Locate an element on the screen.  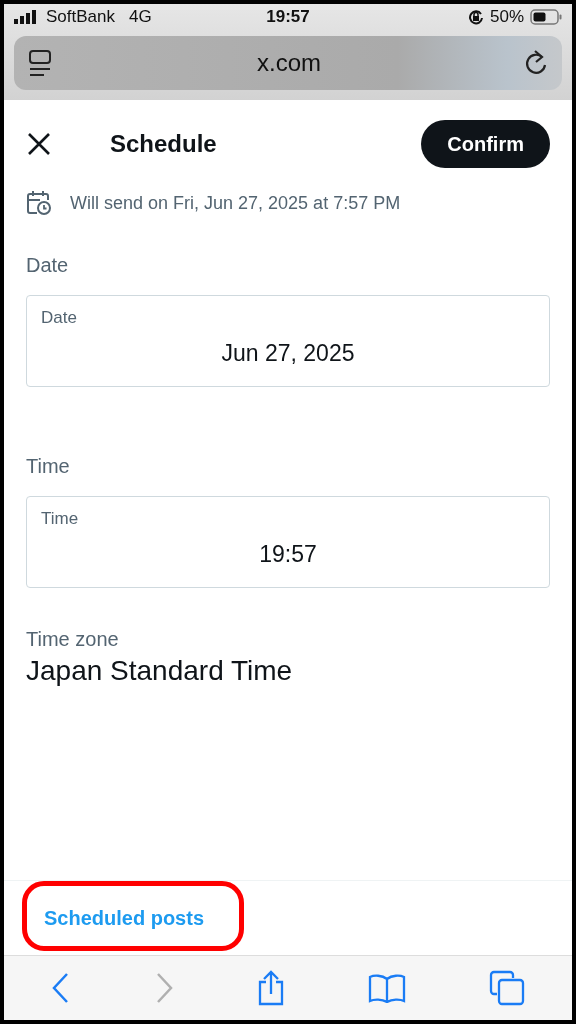
dialog-title: Schedule is located at coordinates (164, 144).